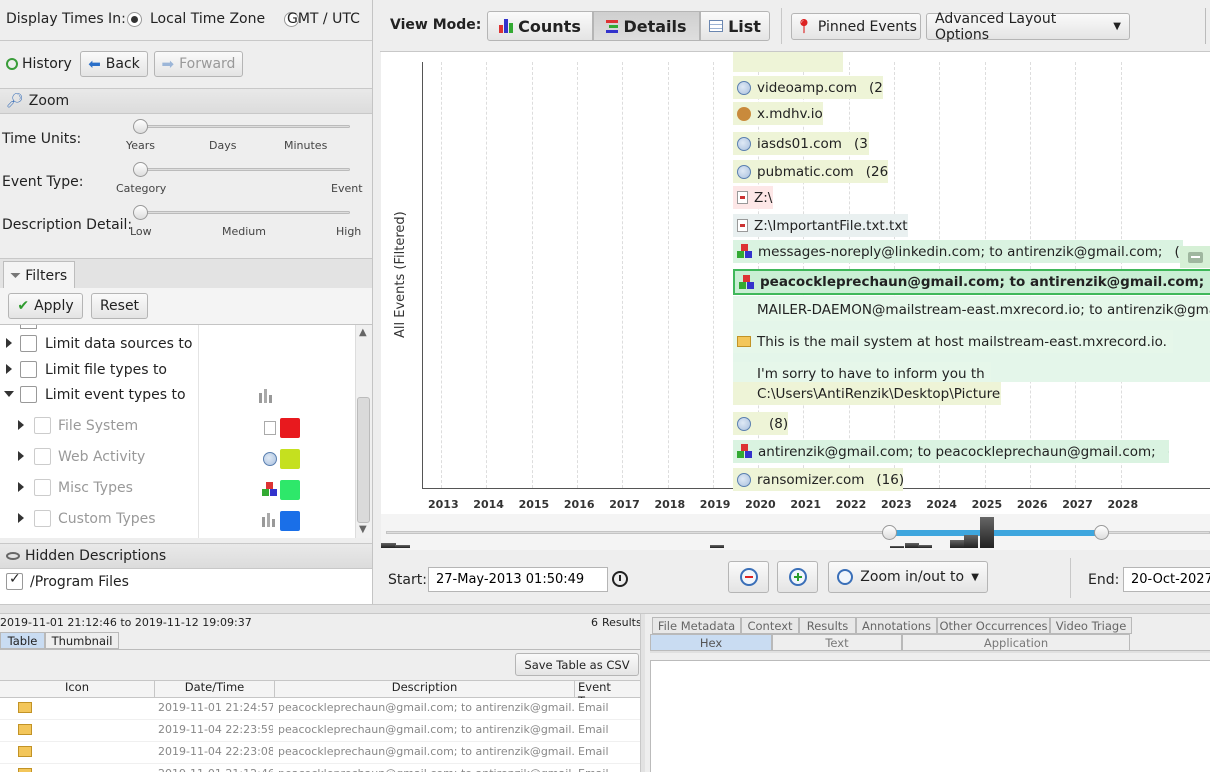 The height and width of the screenshot is (772, 1210). Describe the element at coordinates (801, 143) in the screenshot. I see `timeline-event: iasds01.com (3)` at that location.